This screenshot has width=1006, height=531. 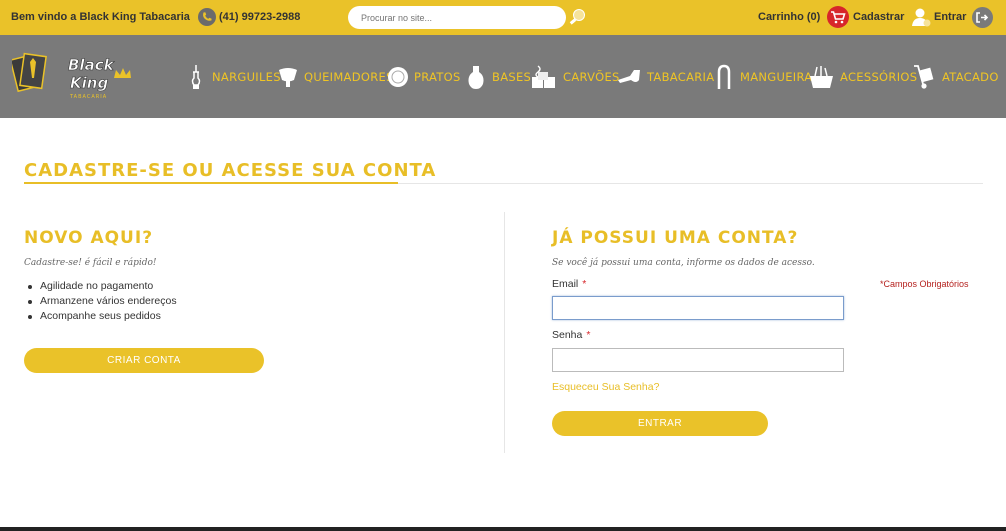 What do you see at coordinates (698, 308) in the screenshot?
I see `email-field` at bounding box center [698, 308].